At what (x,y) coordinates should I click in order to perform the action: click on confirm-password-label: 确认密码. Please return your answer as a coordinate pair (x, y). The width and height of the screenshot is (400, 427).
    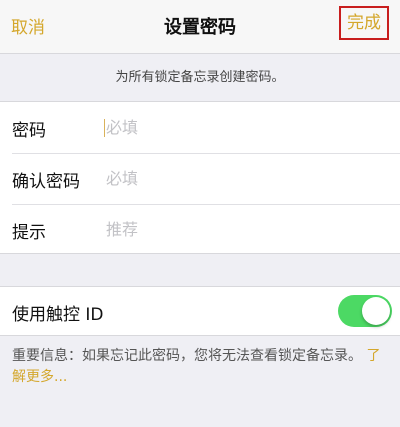
    Looking at the image, I should click on (46, 182).